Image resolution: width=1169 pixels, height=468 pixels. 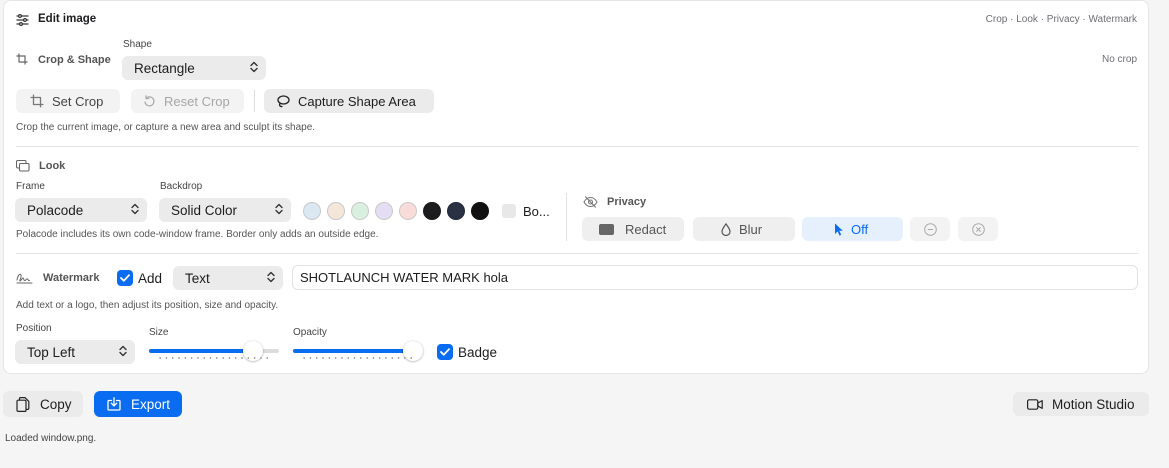 What do you see at coordinates (34, 328) in the screenshot?
I see `position-label: Position` at bounding box center [34, 328].